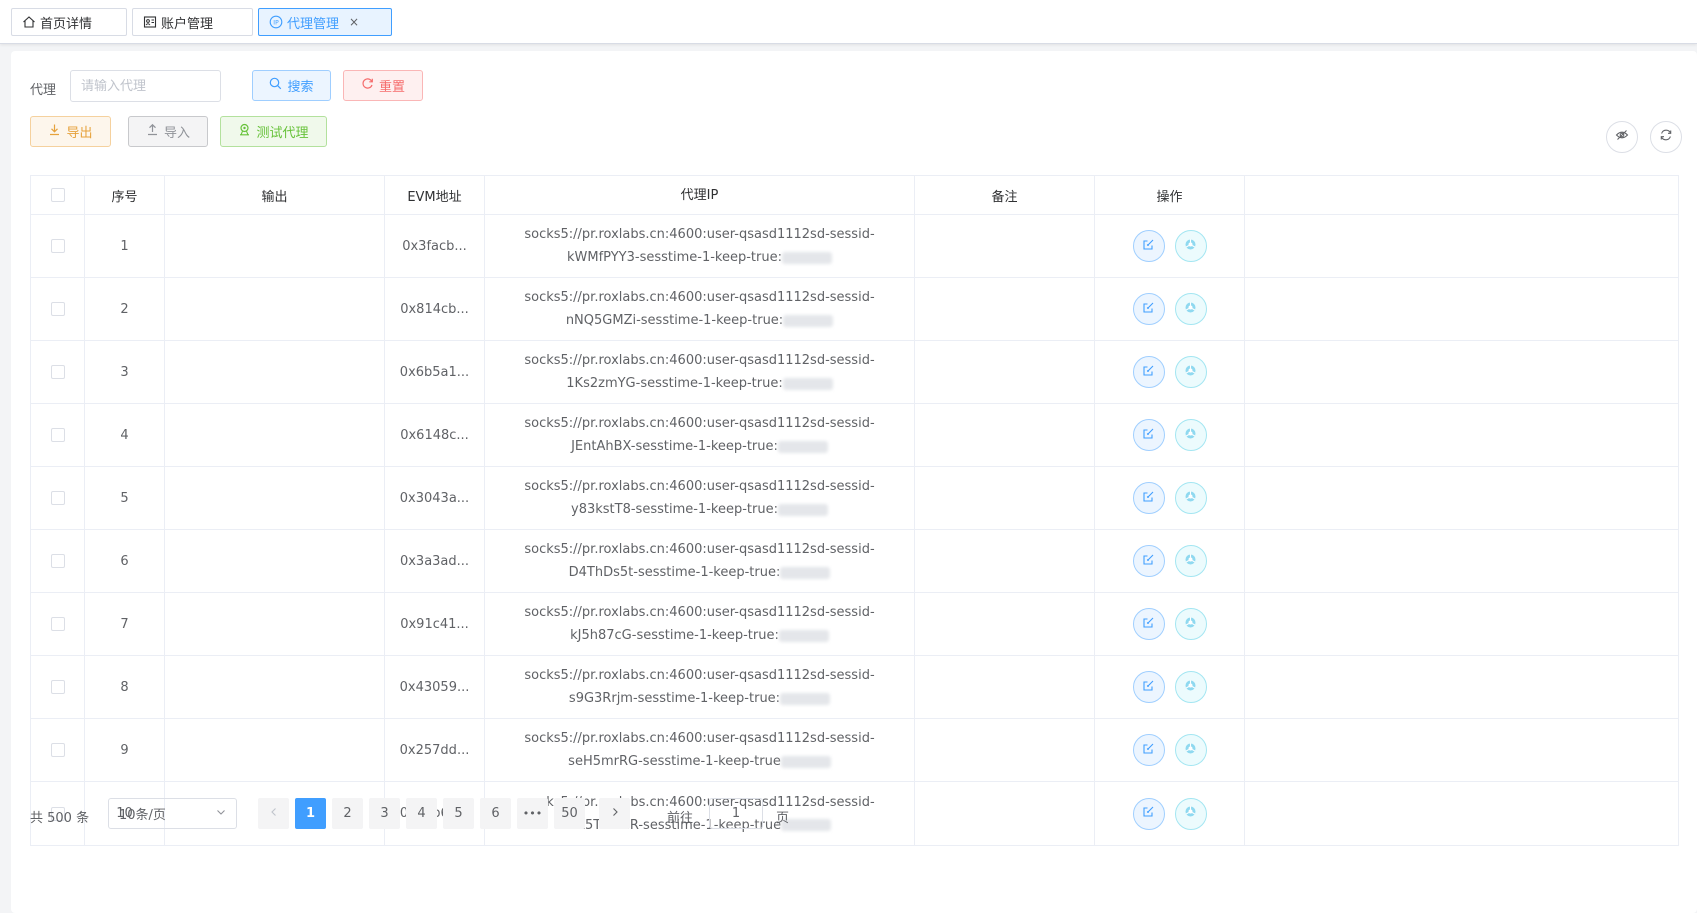  What do you see at coordinates (310, 813) in the screenshot?
I see `page-number: 1` at bounding box center [310, 813].